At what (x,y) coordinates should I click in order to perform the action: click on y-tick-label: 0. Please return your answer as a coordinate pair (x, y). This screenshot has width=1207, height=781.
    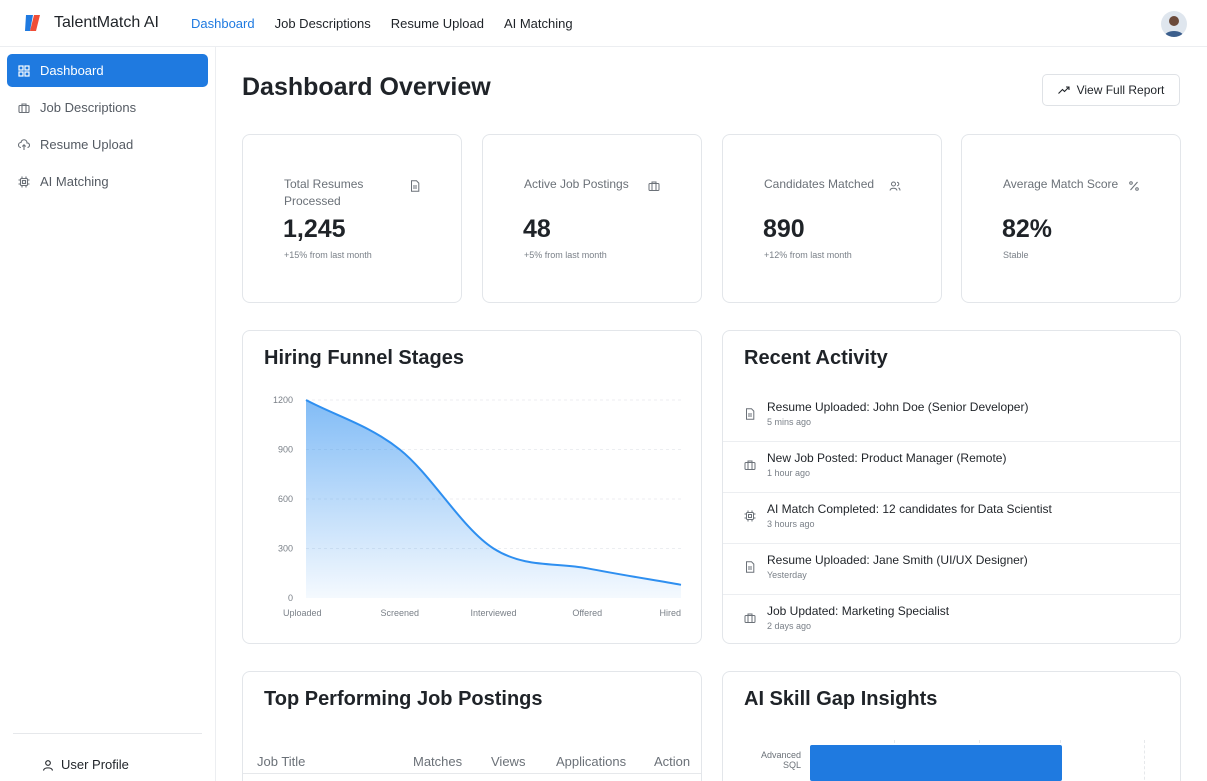
    Looking at the image, I should click on (290, 598).